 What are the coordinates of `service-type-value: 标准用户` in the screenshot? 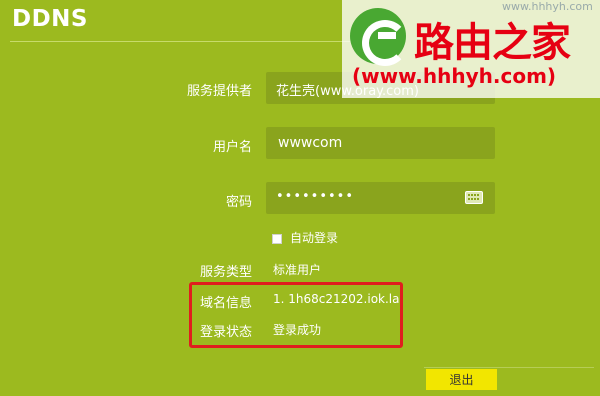 It's located at (297, 270).